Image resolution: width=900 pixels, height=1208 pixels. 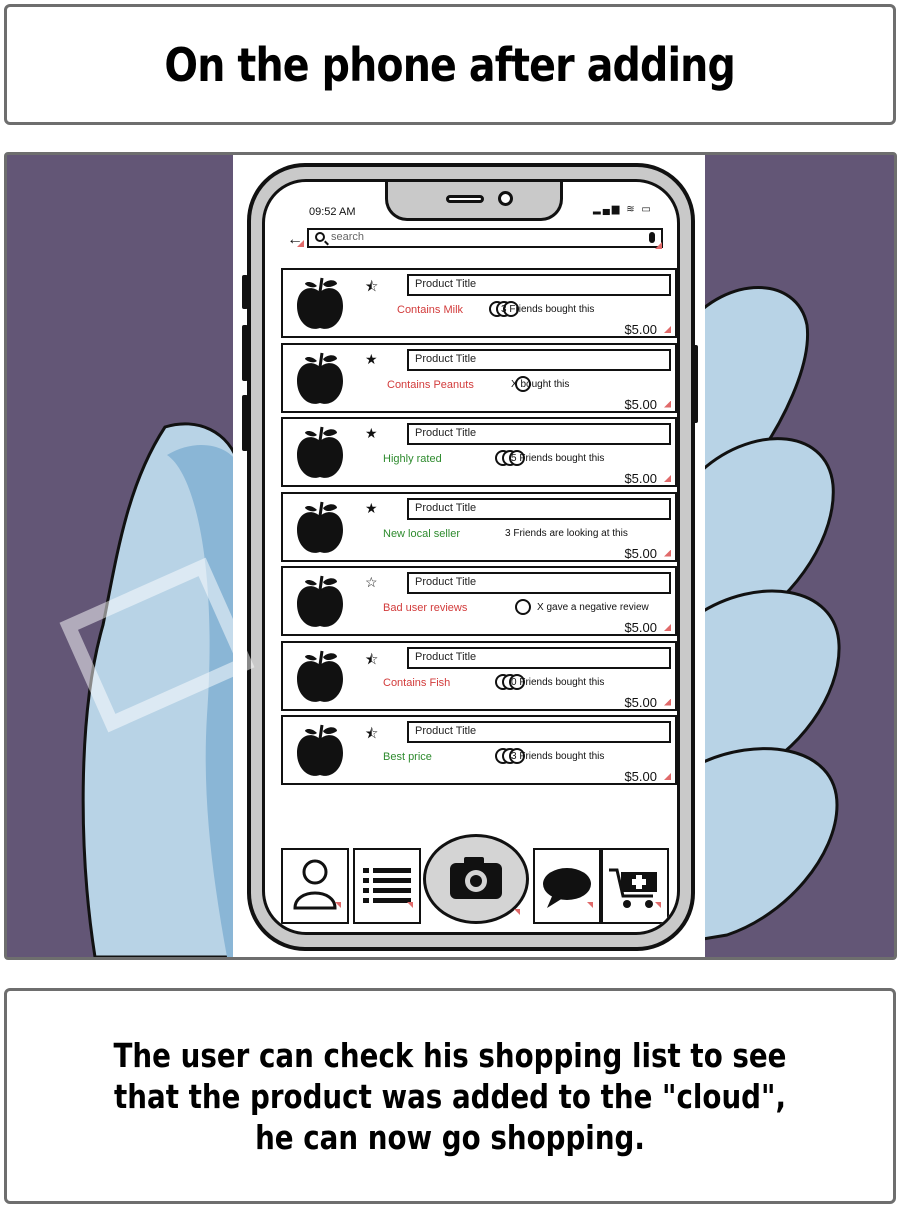 I want to click on nav-list-button, so click(x=387, y=886).